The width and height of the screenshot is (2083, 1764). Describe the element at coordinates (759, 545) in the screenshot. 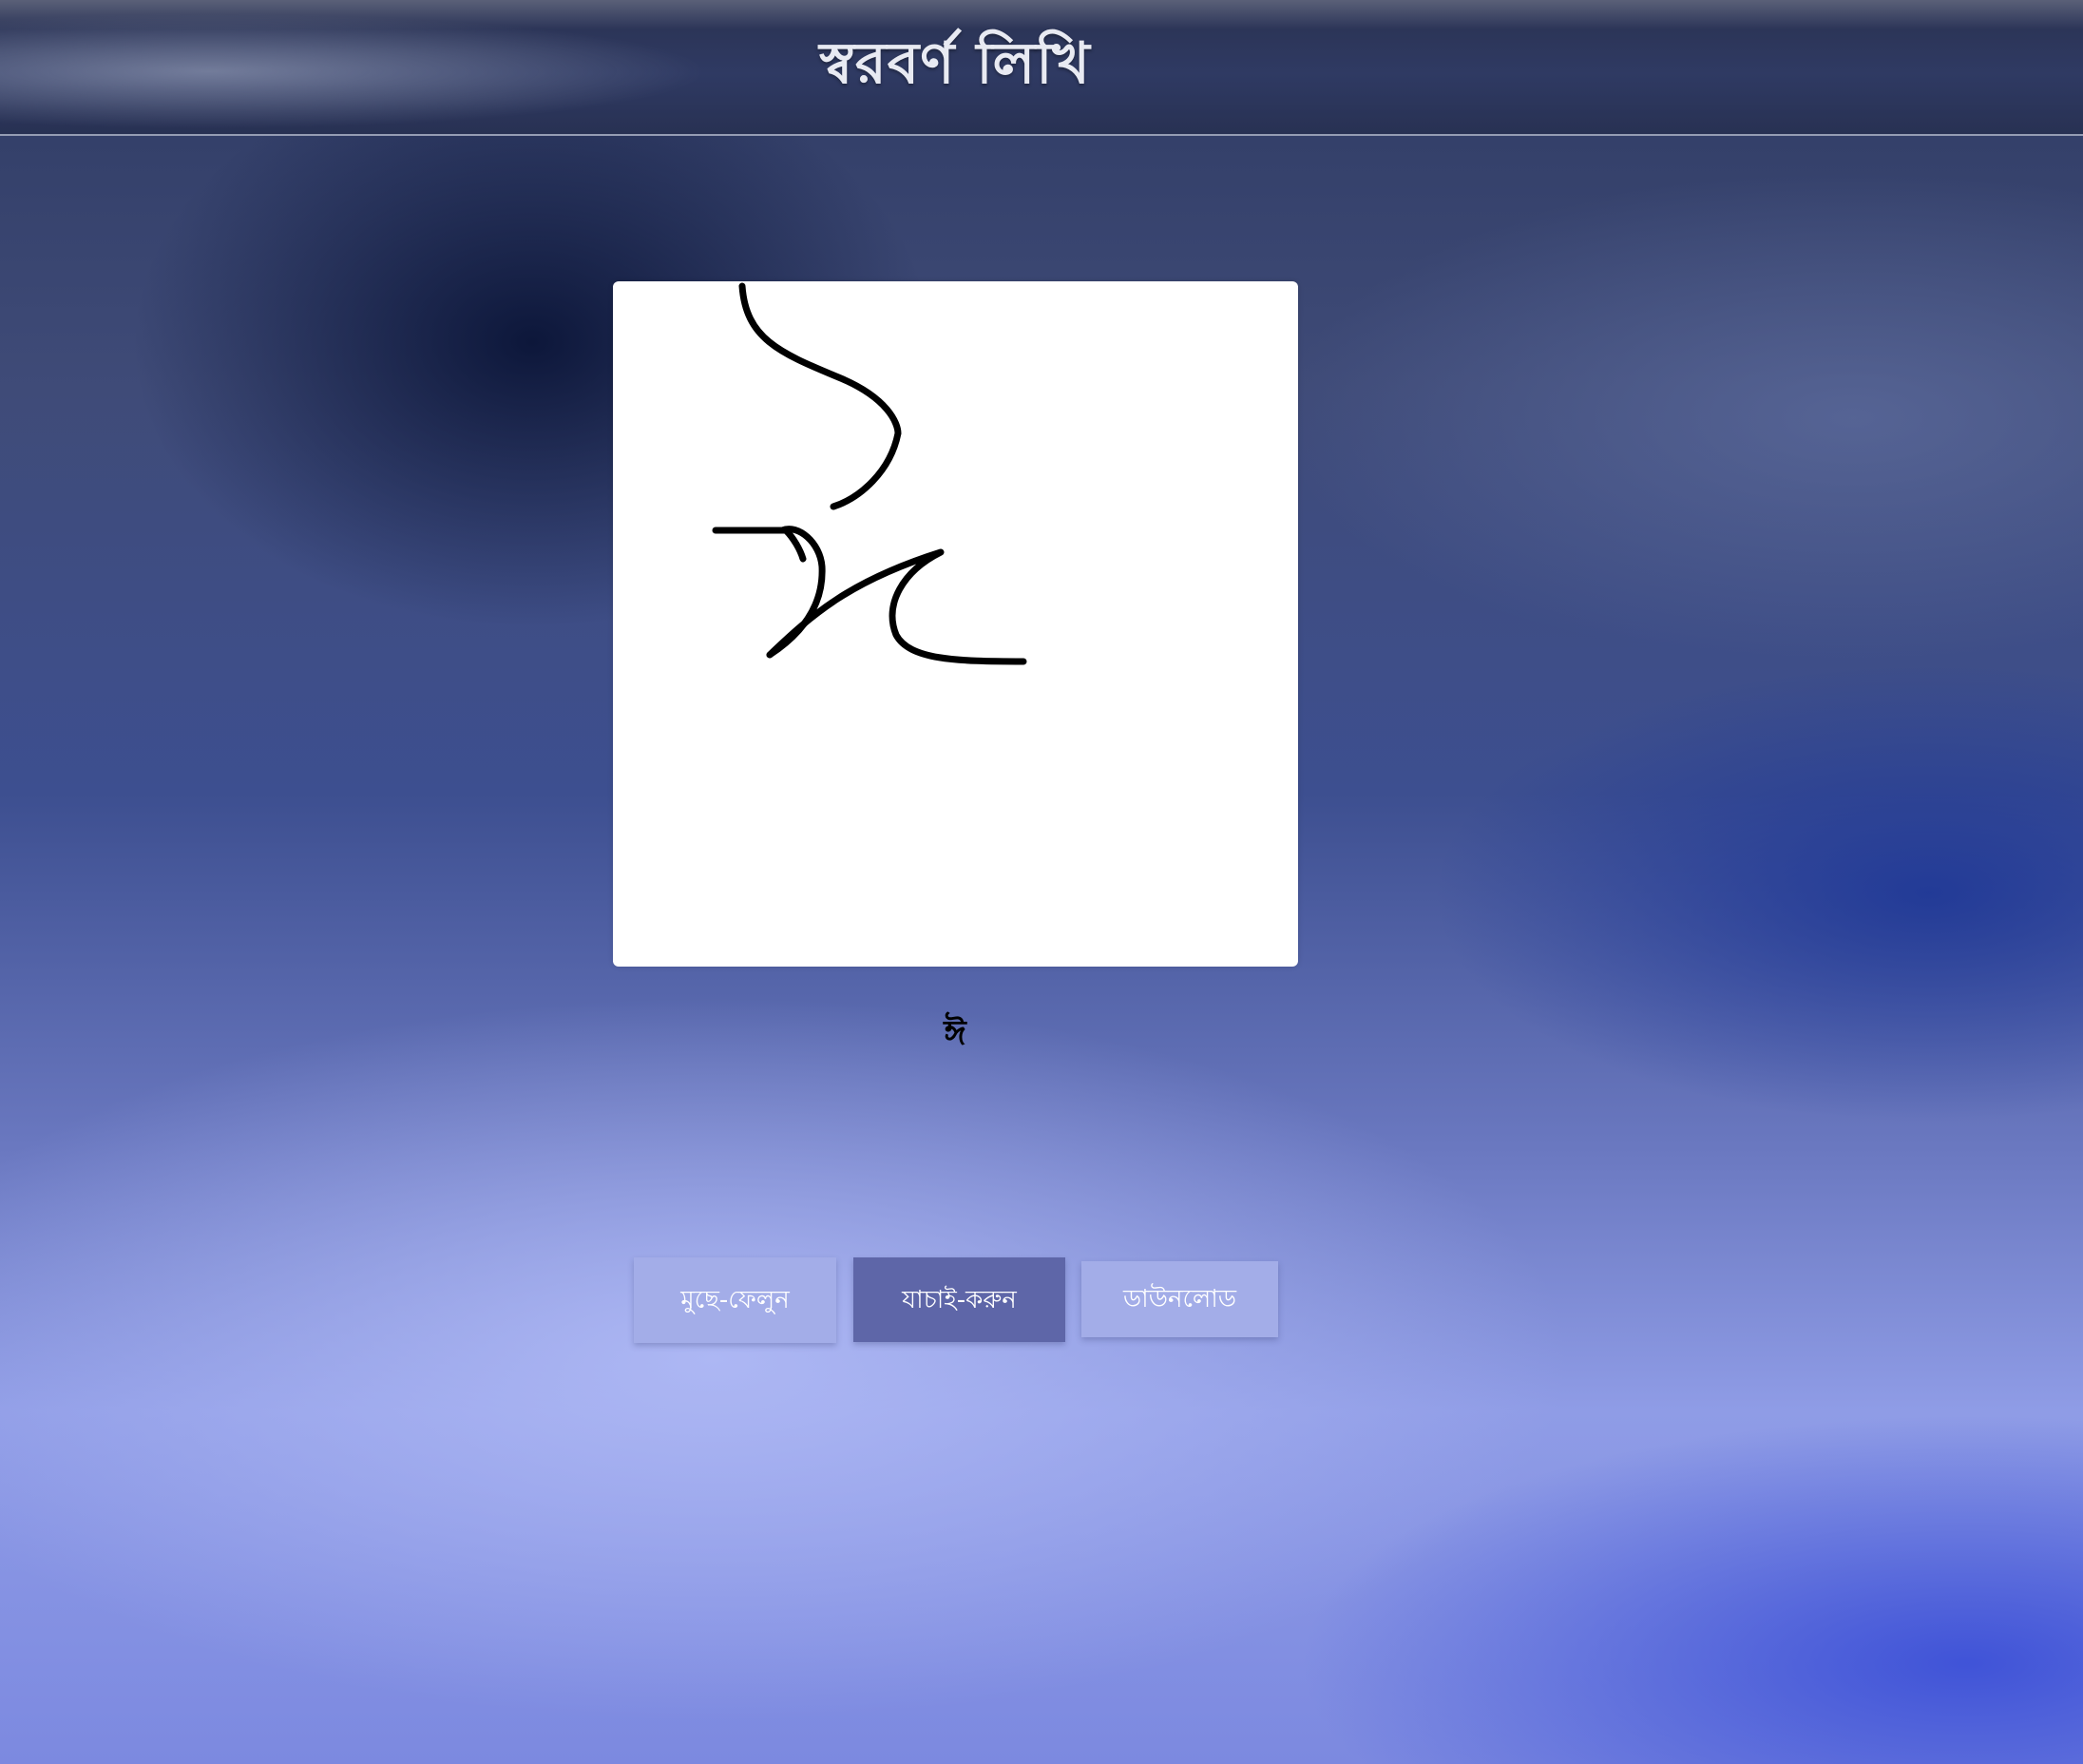

I see `handwritten-stroke-bar` at that location.